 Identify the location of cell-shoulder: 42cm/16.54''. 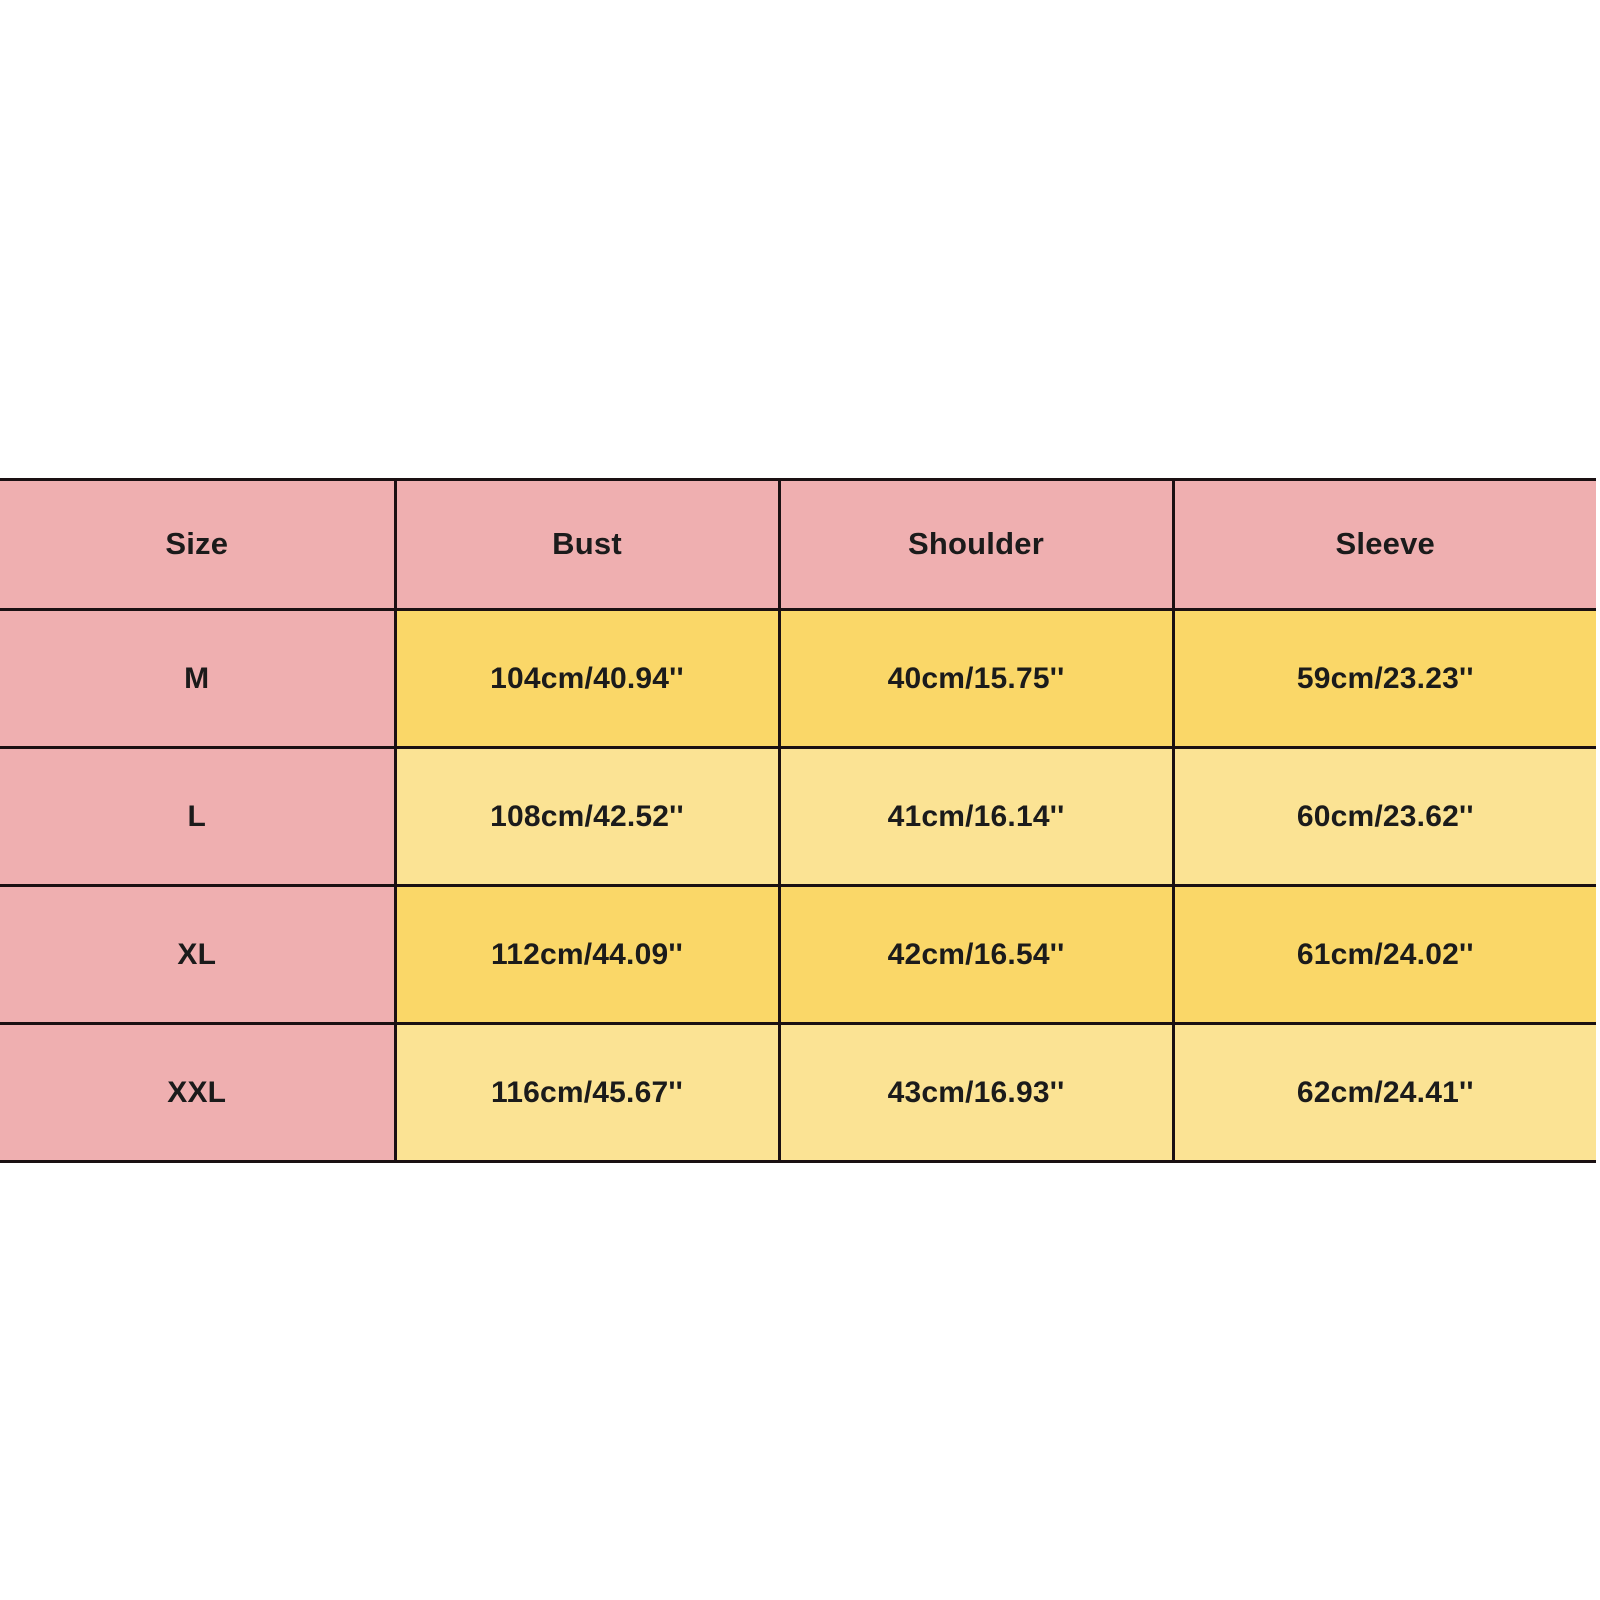
(976, 954).